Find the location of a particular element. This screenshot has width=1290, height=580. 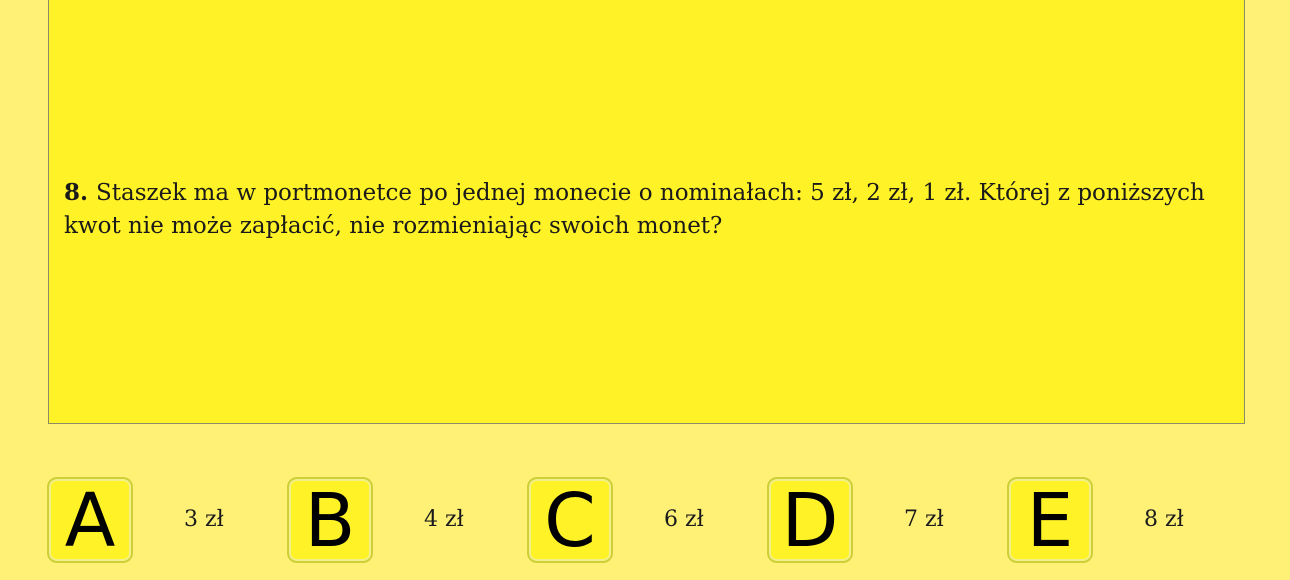

answer-c-button: C is located at coordinates (570, 520).